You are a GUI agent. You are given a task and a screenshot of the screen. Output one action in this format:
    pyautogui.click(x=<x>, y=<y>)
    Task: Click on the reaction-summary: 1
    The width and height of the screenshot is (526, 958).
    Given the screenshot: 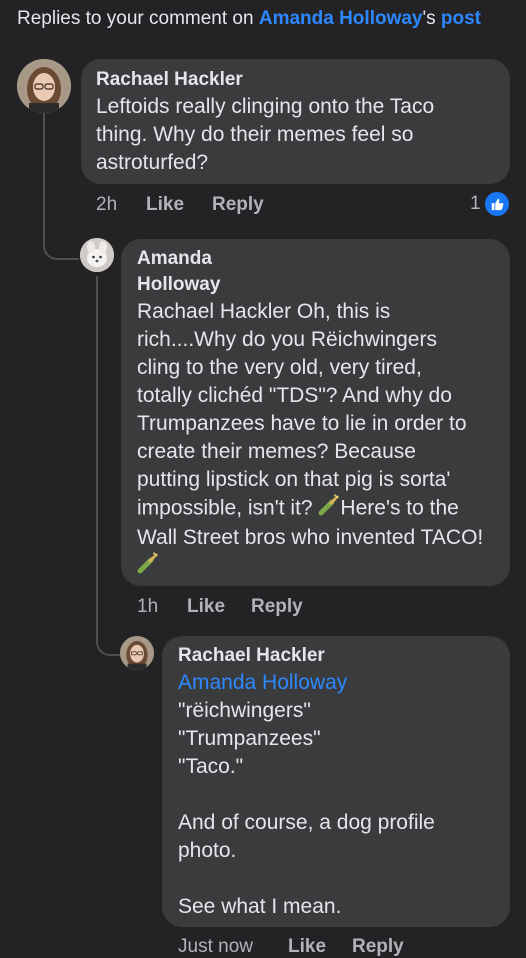 What is the action you would take?
    pyautogui.click(x=489, y=204)
    